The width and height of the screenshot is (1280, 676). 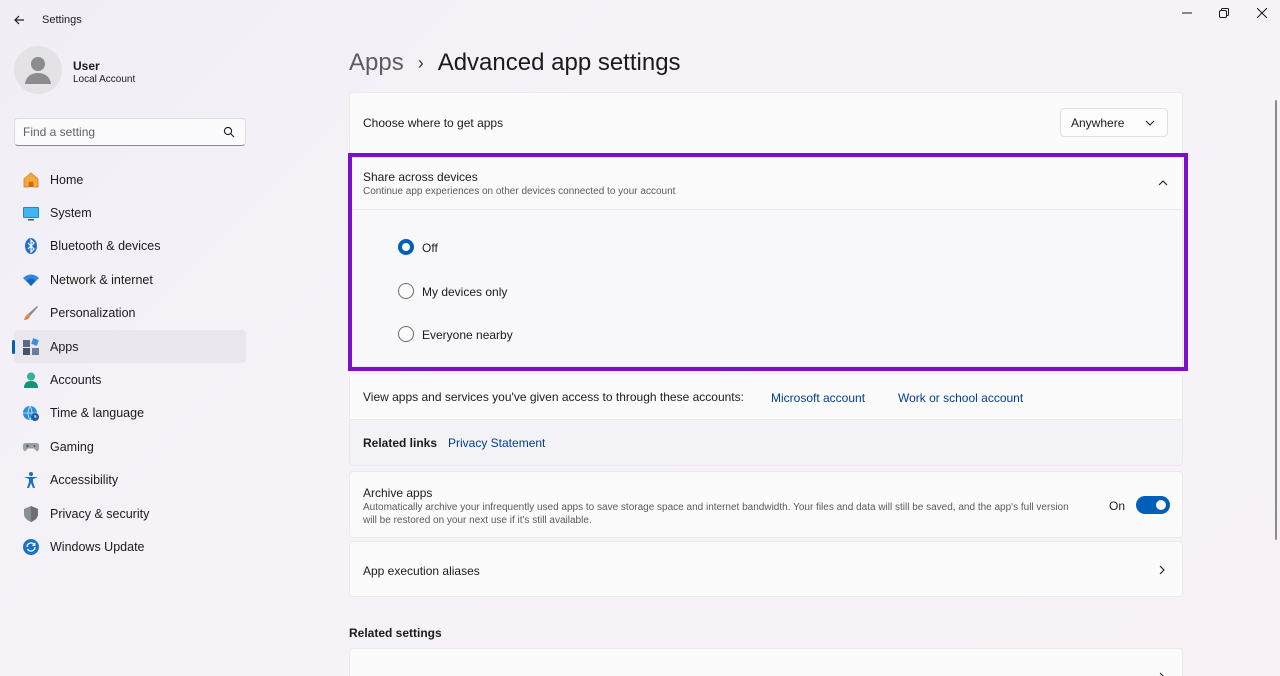 I want to click on gamepad-icon, so click(x=31, y=447).